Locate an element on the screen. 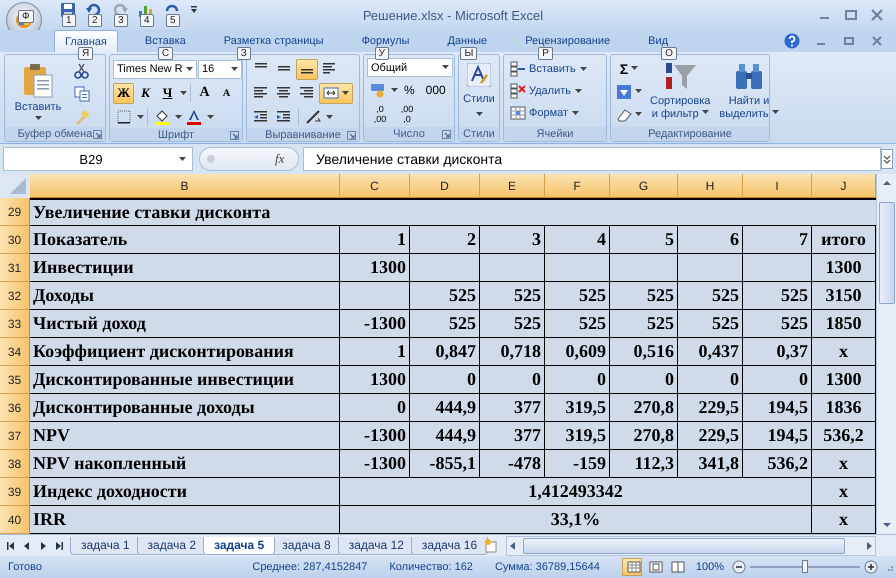  increase-decimal-button: ,0 ,00 is located at coordinates (380, 114).